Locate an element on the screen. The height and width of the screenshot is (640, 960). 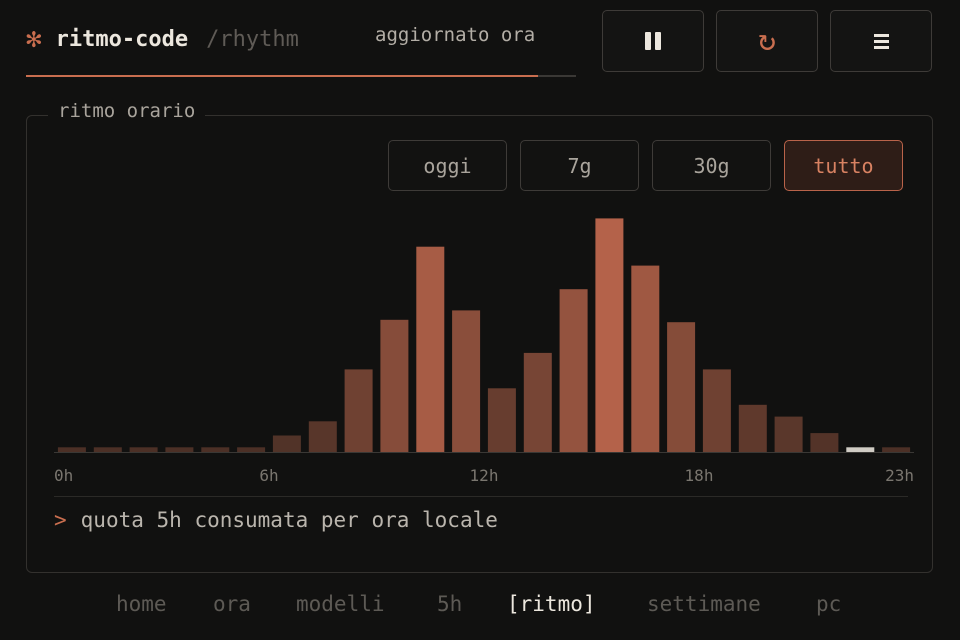
bar-2h is located at coordinates (143, 449).